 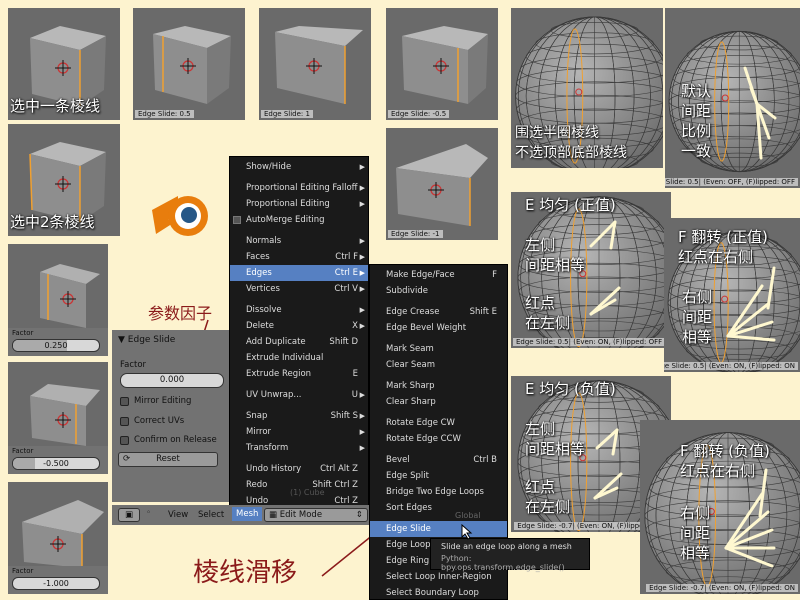 What do you see at coordinates (299, 220) in the screenshot?
I see `mesh-menu-item-automerge-editing: AutoMerge Editing` at bounding box center [299, 220].